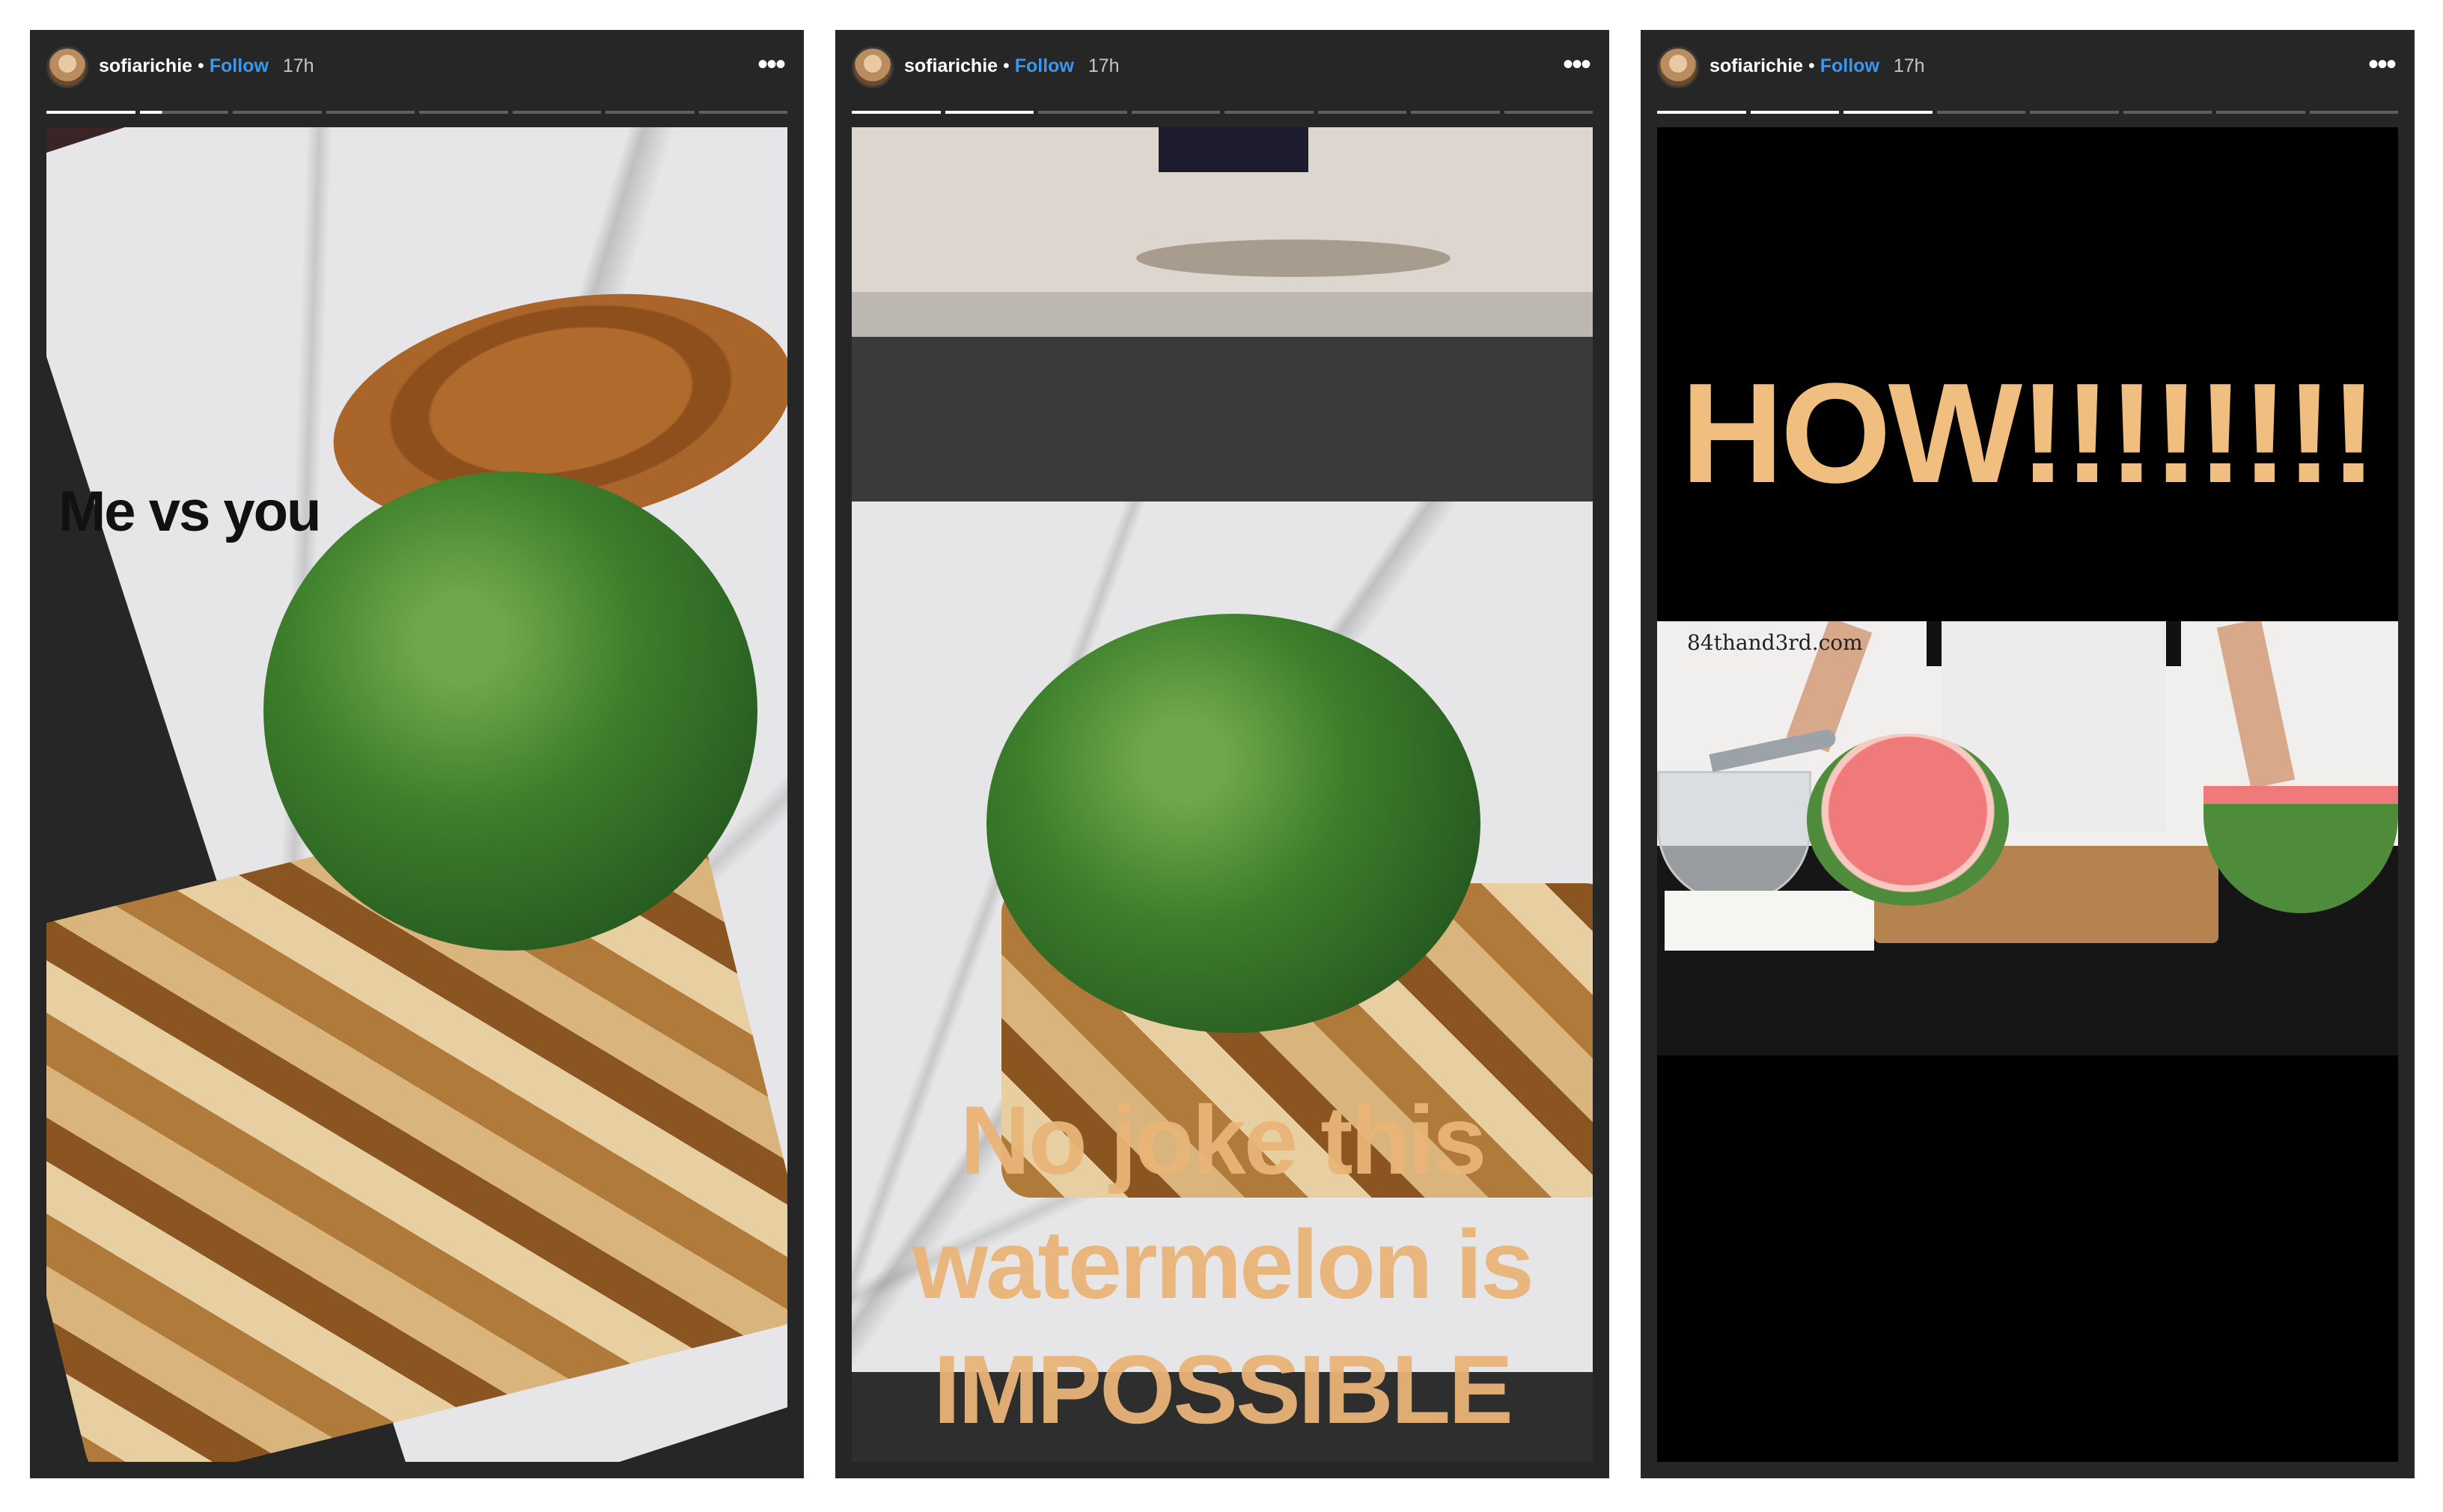  What do you see at coordinates (1223, 1389) in the screenshot?
I see `caption-line: IMPOSSIBLE` at bounding box center [1223, 1389].